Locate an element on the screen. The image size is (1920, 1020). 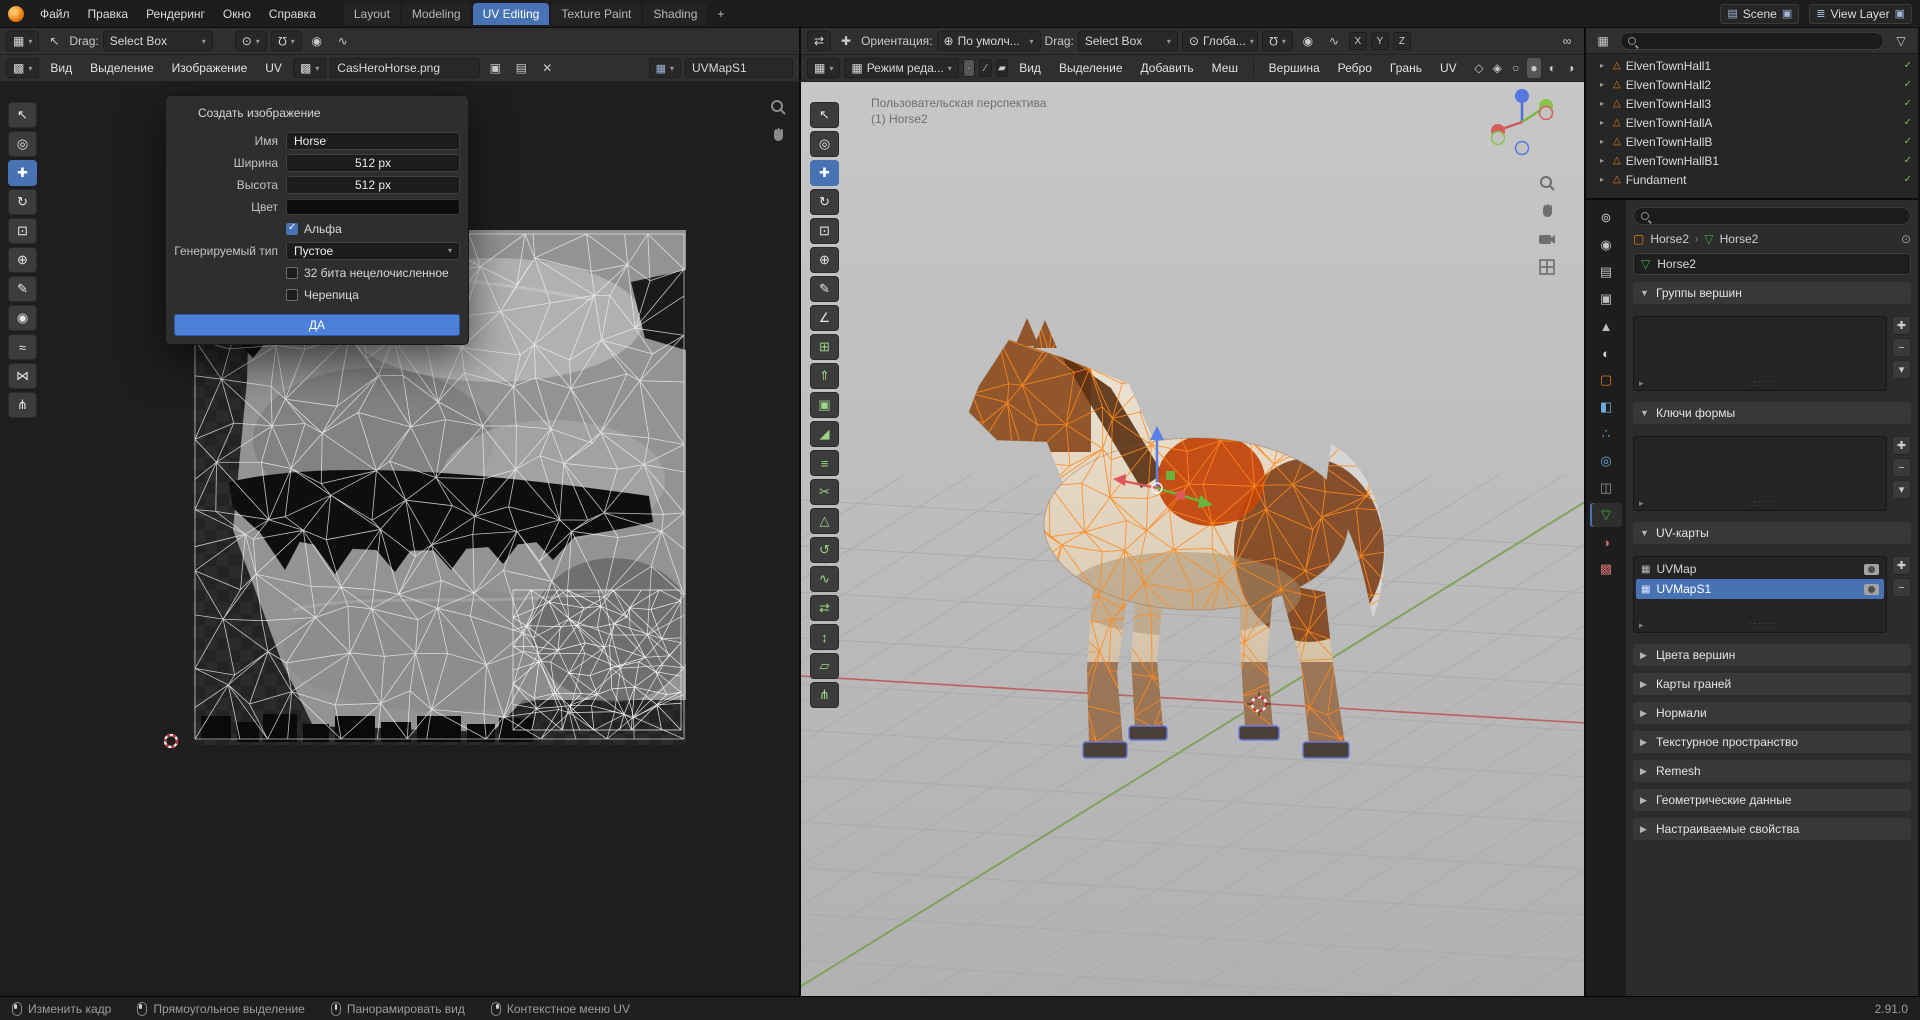
tab-shading: Shading is located at coordinates (675, 13).